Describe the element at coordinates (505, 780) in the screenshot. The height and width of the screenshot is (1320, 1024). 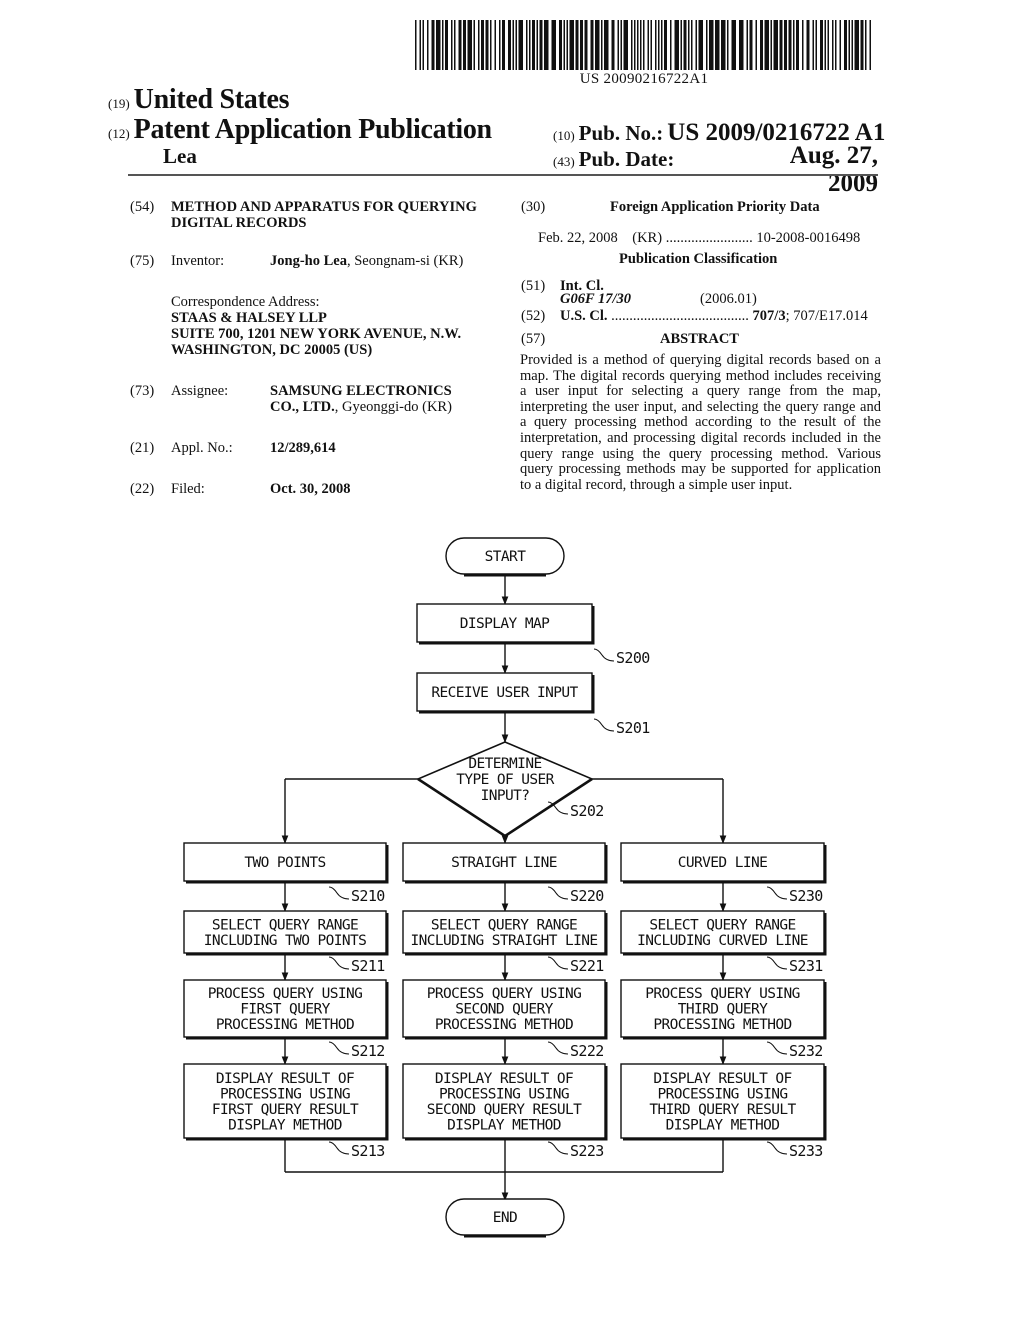
I see `flow-node-text: TYPE OF USER` at that location.